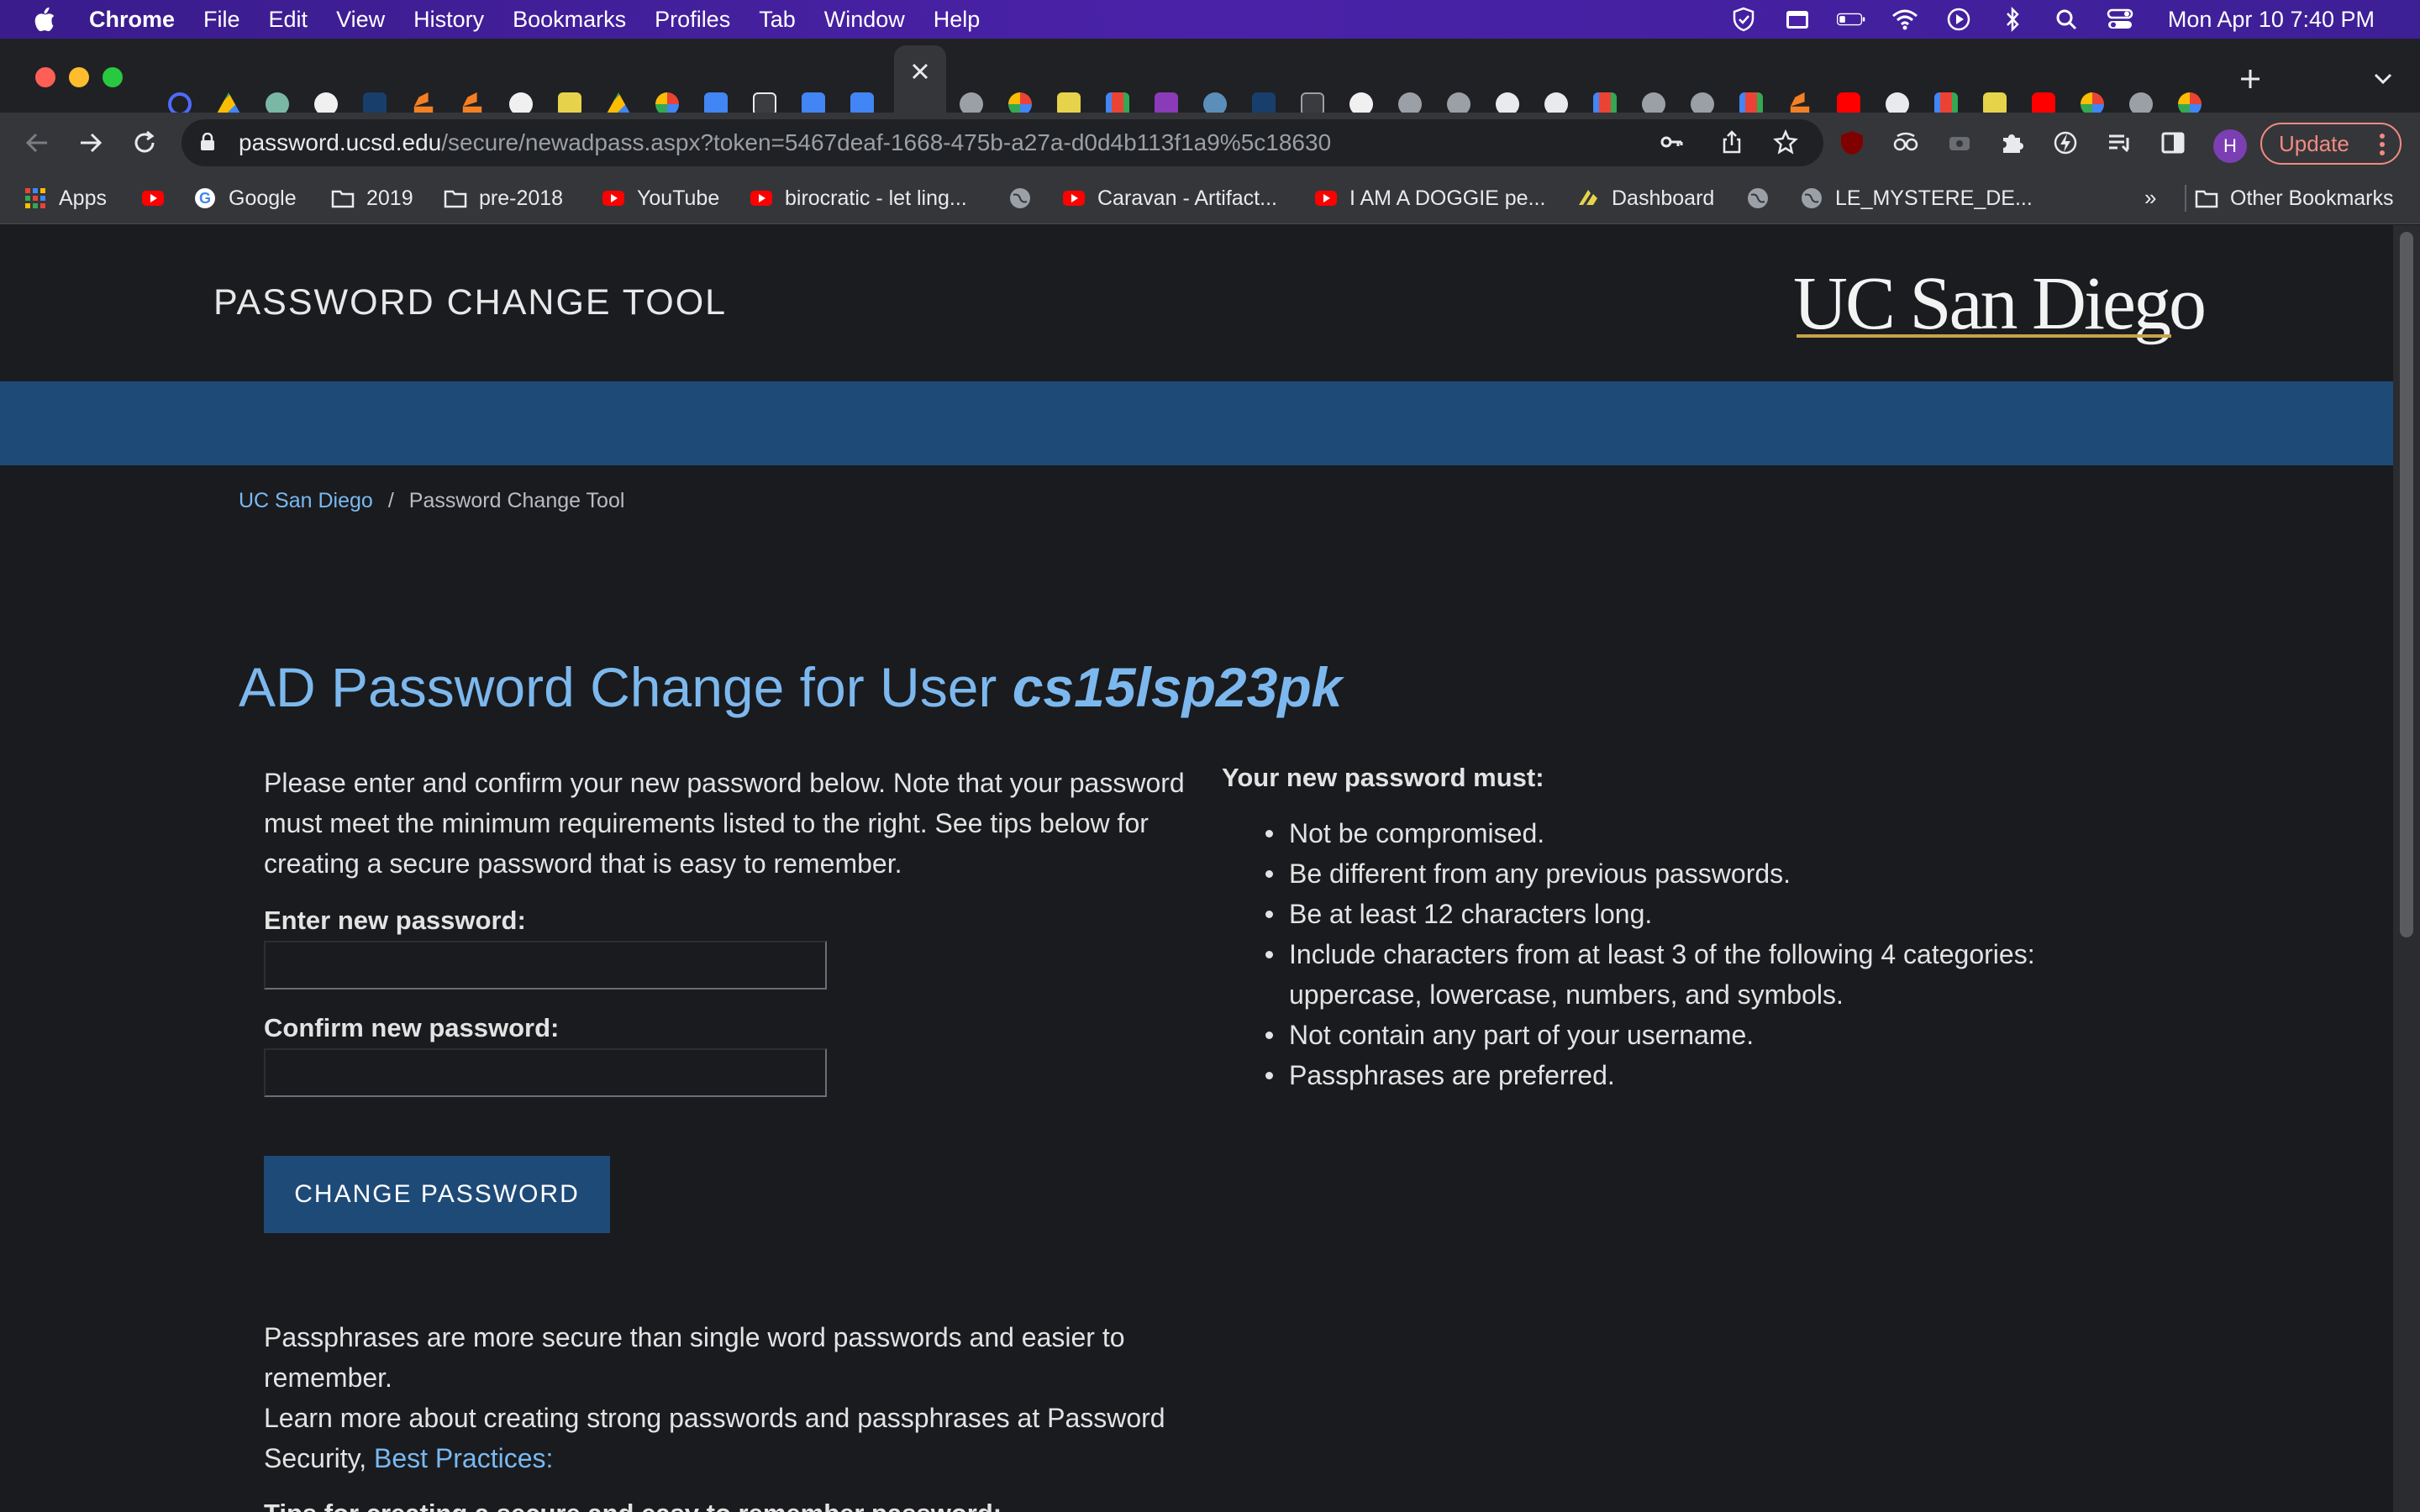 The width and height of the screenshot is (2420, 1512). I want to click on back-arrow-icon, so click(37, 143).